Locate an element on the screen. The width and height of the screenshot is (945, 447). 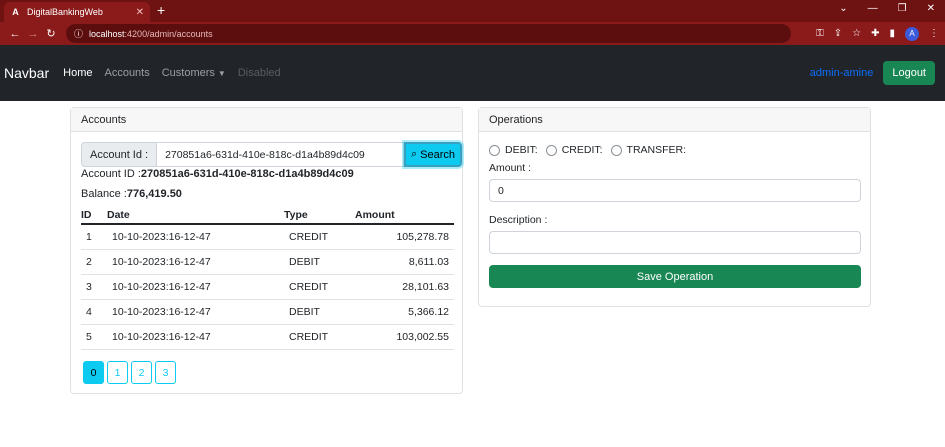
forward-icon: → is located at coordinates (33, 34).